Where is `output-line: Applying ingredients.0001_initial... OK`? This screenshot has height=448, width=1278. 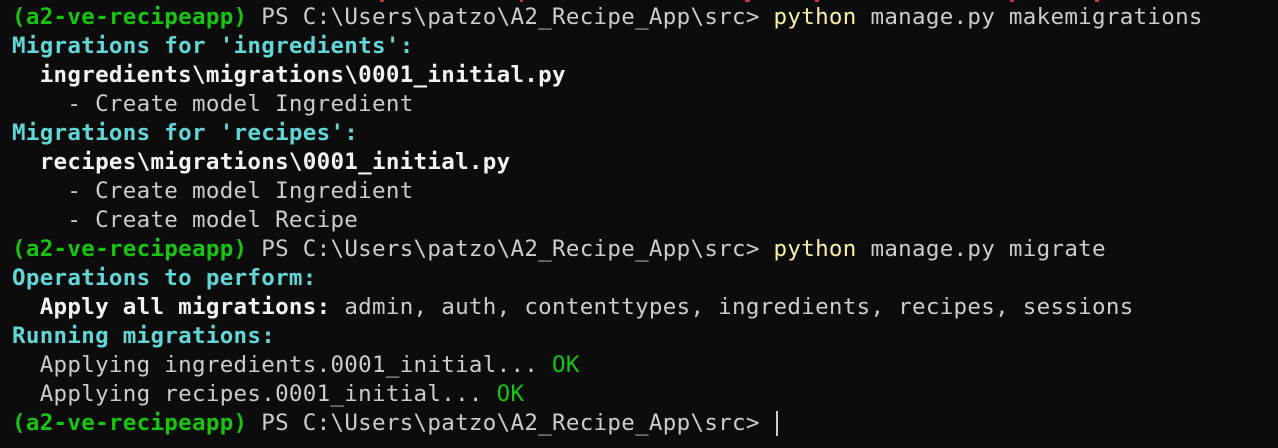
output-line: Applying ingredients.0001_initial... OK is located at coordinates (641, 365).